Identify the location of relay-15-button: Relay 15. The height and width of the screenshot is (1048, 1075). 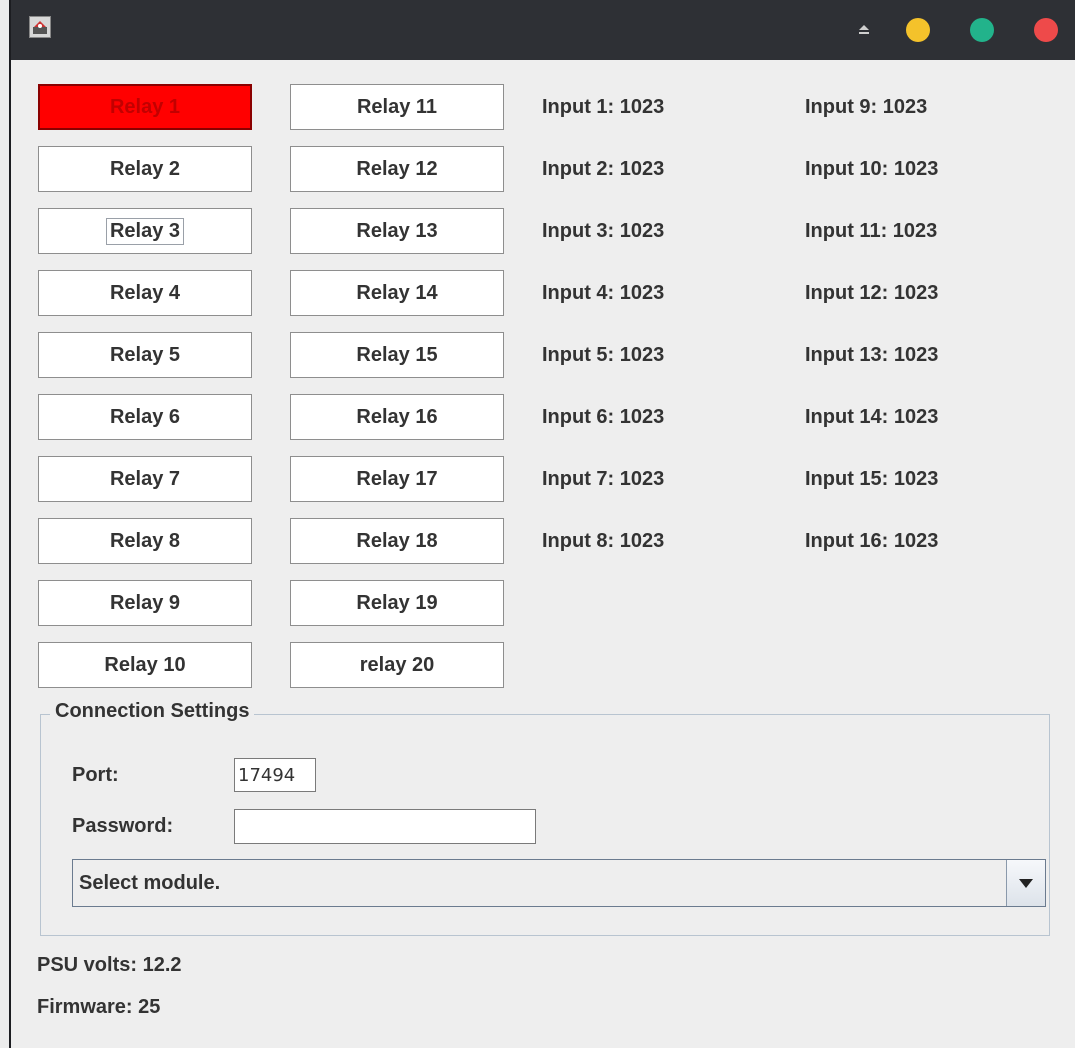
(397, 355).